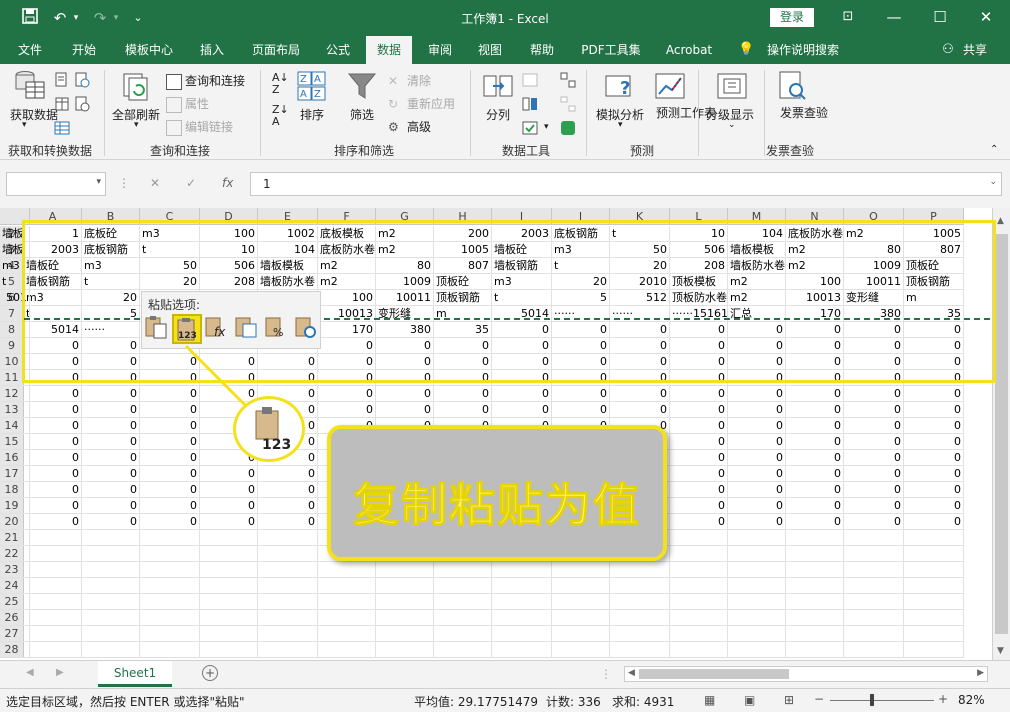 Image resolution: width=1010 pixels, height=712 pixels. What do you see at coordinates (934, 234) in the screenshot?
I see `grid-cell: 1005` at bounding box center [934, 234].